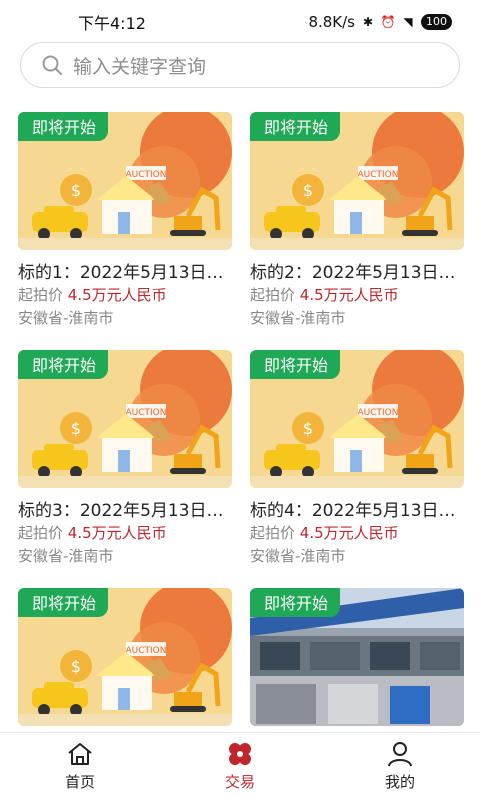 The width and height of the screenshot is (480, 800). I want to click on search-icon, so click(52, 65).